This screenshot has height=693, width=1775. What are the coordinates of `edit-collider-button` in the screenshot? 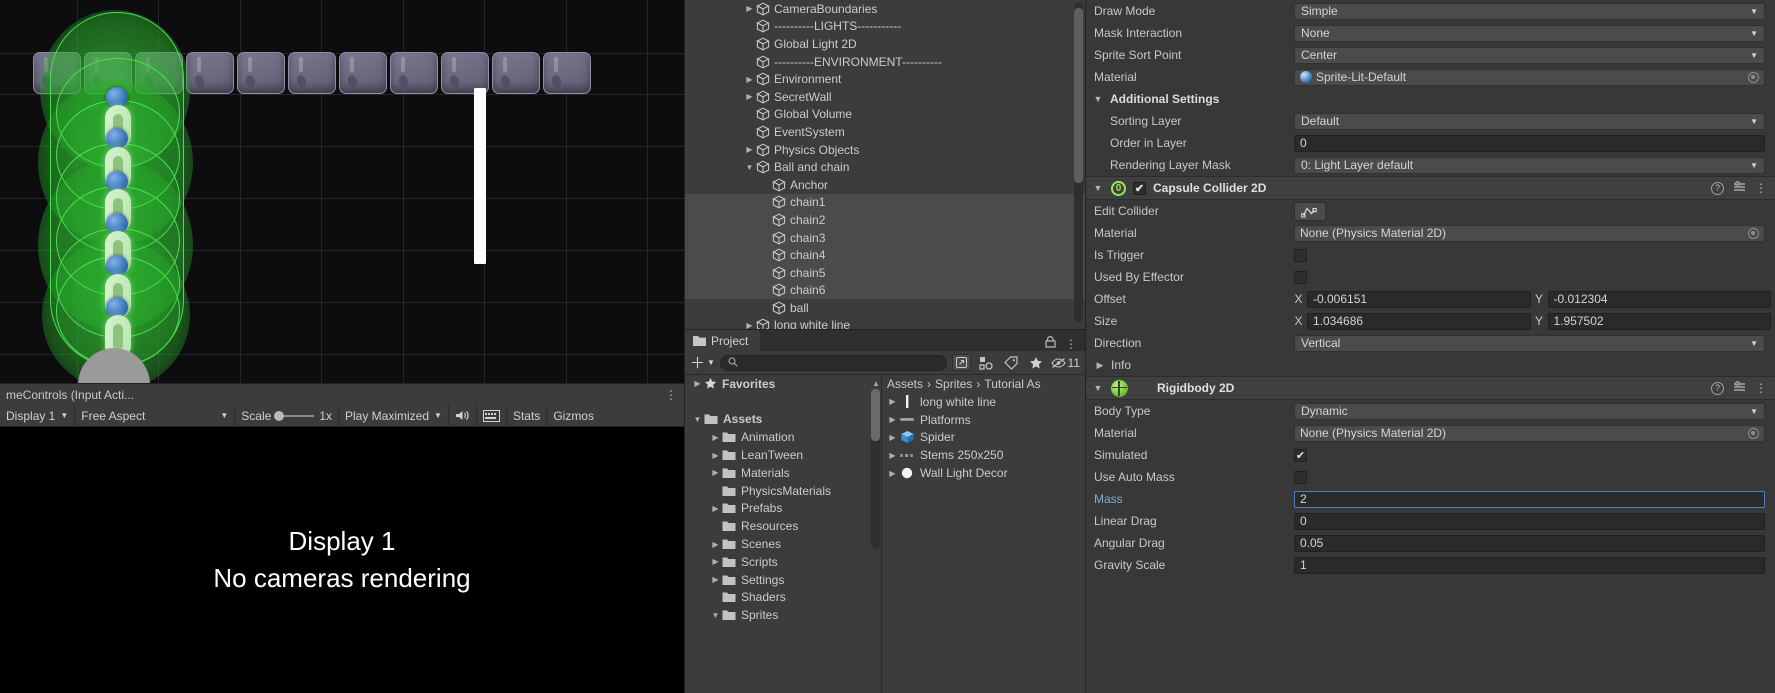 It's located at (1310, 211).